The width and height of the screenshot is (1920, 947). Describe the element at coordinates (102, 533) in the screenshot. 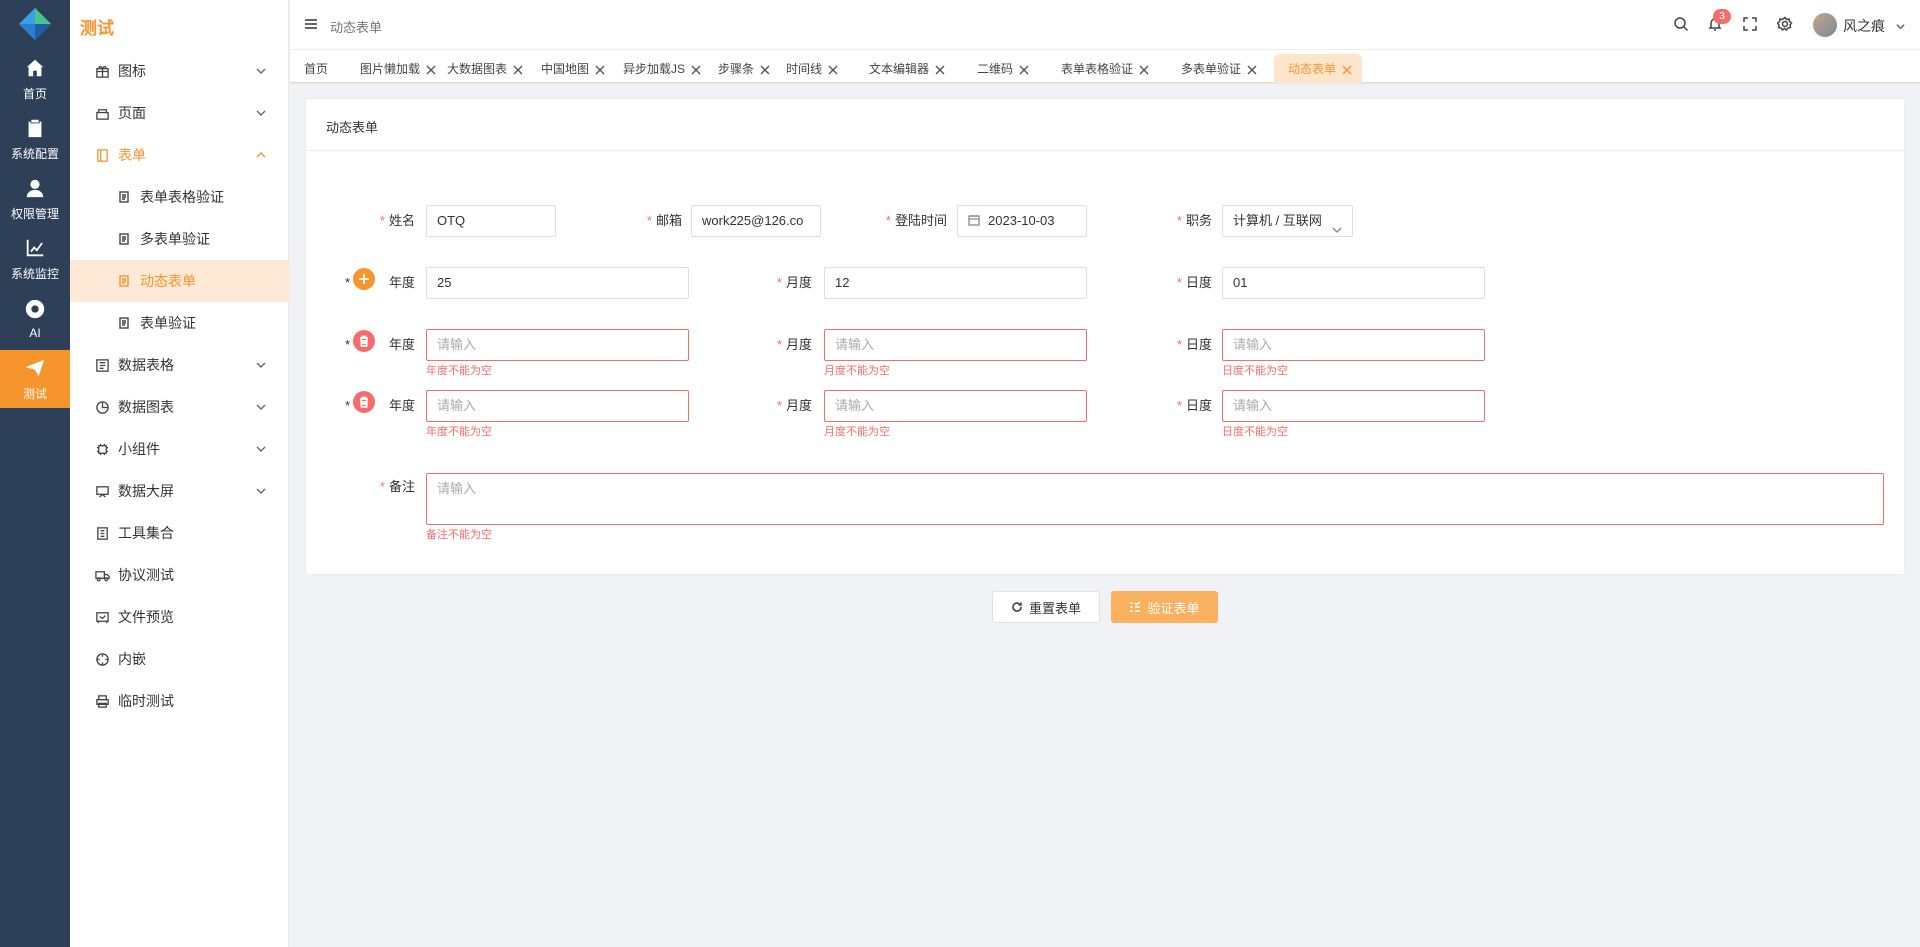

I see `book-icon` at that location.